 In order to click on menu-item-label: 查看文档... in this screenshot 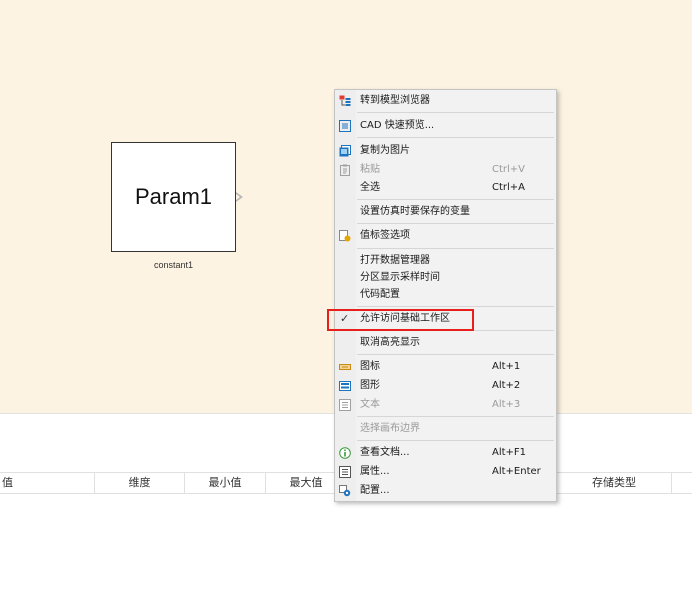, I will do `click(385, 452)`.